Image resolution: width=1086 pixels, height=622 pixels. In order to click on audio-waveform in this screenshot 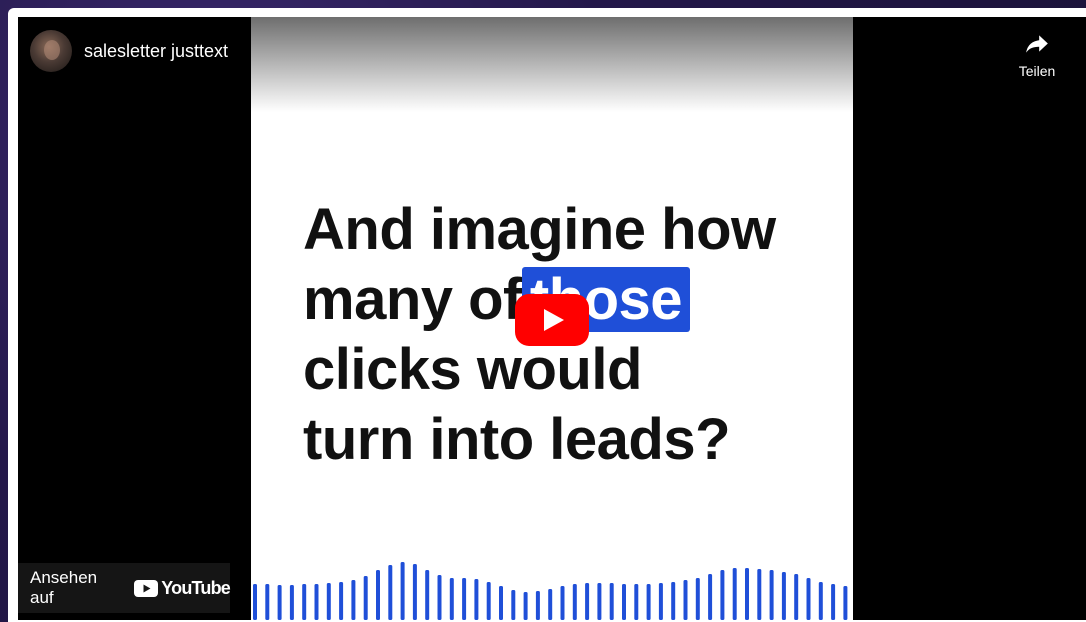, I will do `click(550, 591)`.